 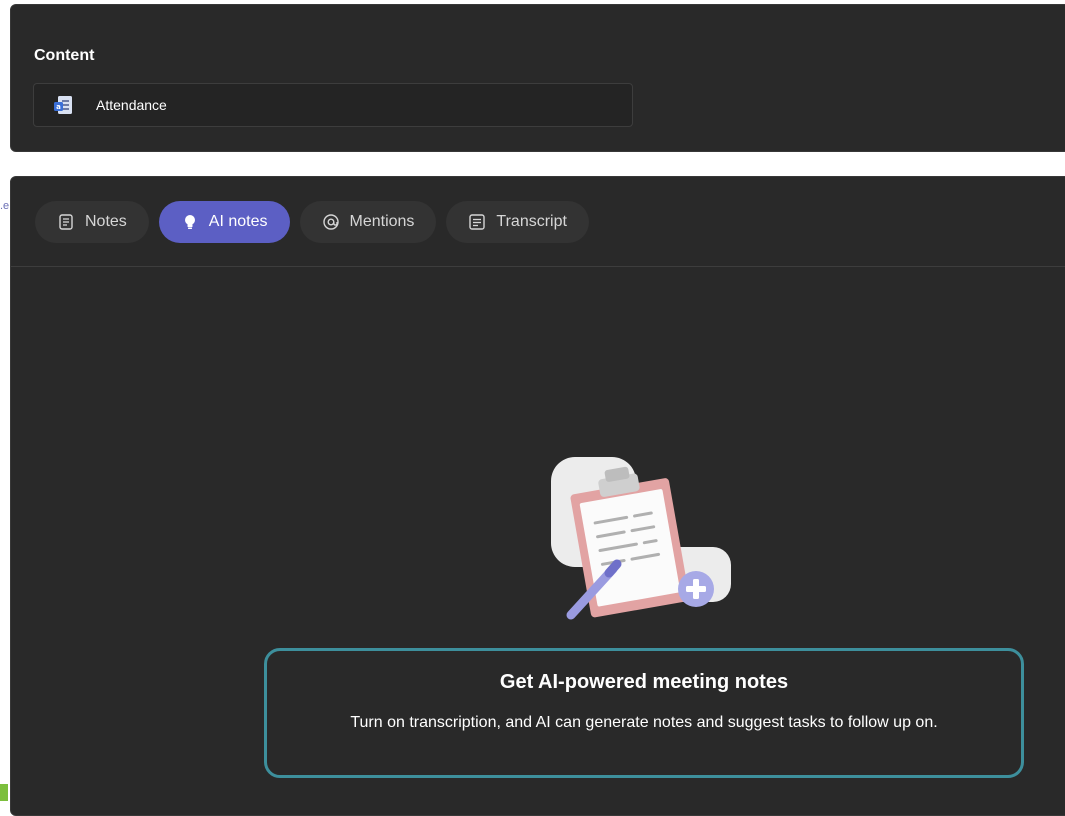 What do you see at coordinates (5, 206) in the screenshot?
I see `clipped-edge-text: .e` at bounding box center [5, 206].